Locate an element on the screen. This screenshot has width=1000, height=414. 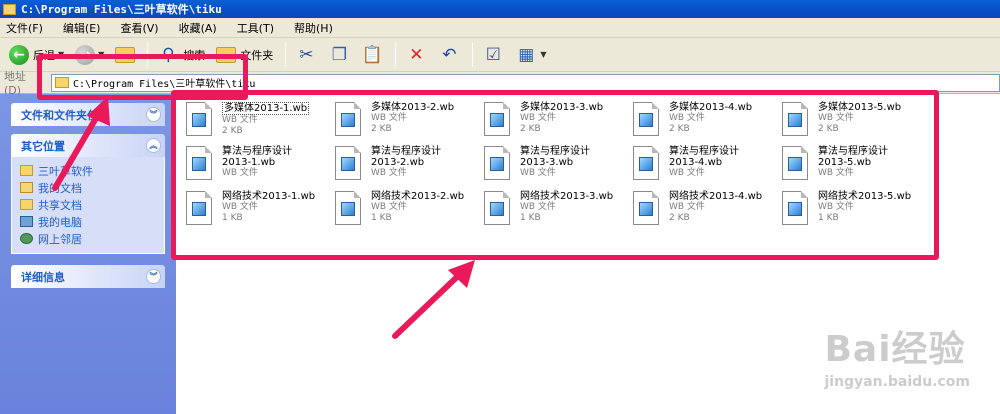
arrow-up-right is located at coordinates (433, 299).